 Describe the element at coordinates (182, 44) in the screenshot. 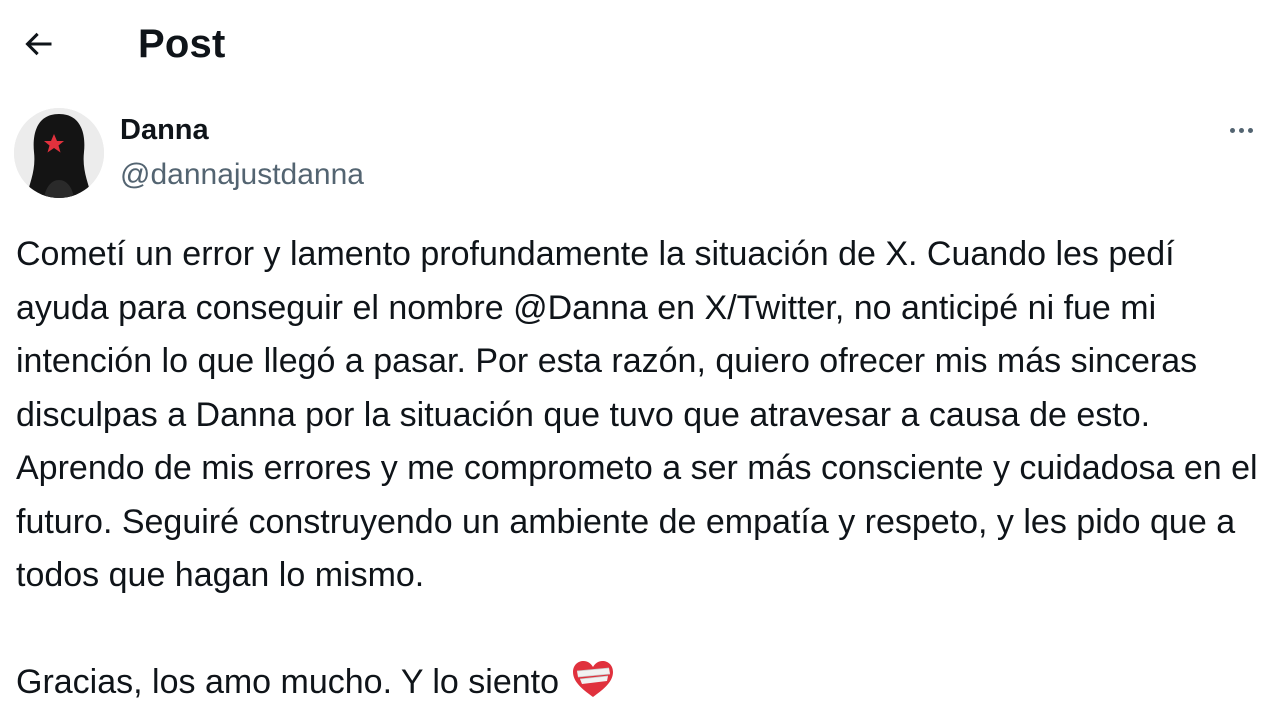

I see `page-title: Post` at that location.